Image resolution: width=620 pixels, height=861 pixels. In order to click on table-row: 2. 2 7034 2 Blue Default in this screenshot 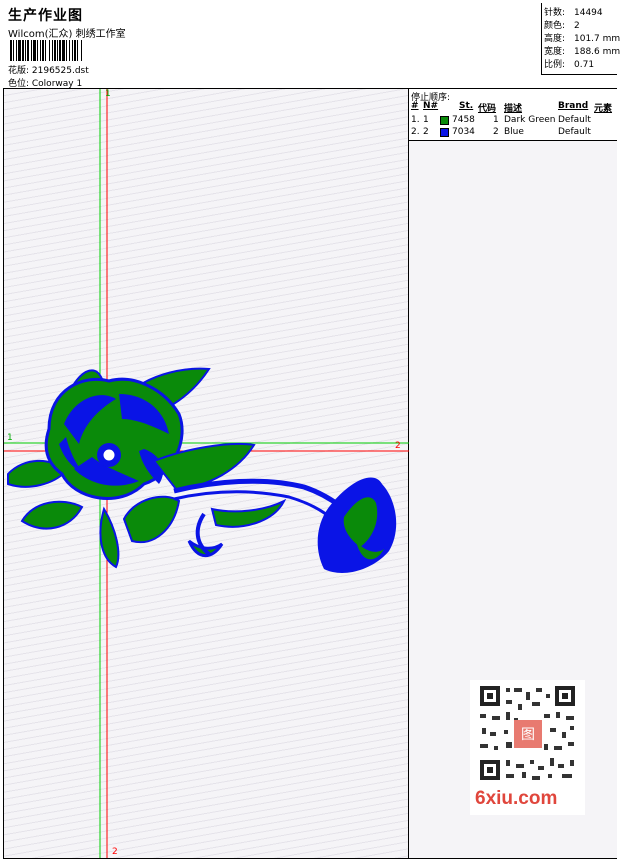, I will do `click(501, 132)`.